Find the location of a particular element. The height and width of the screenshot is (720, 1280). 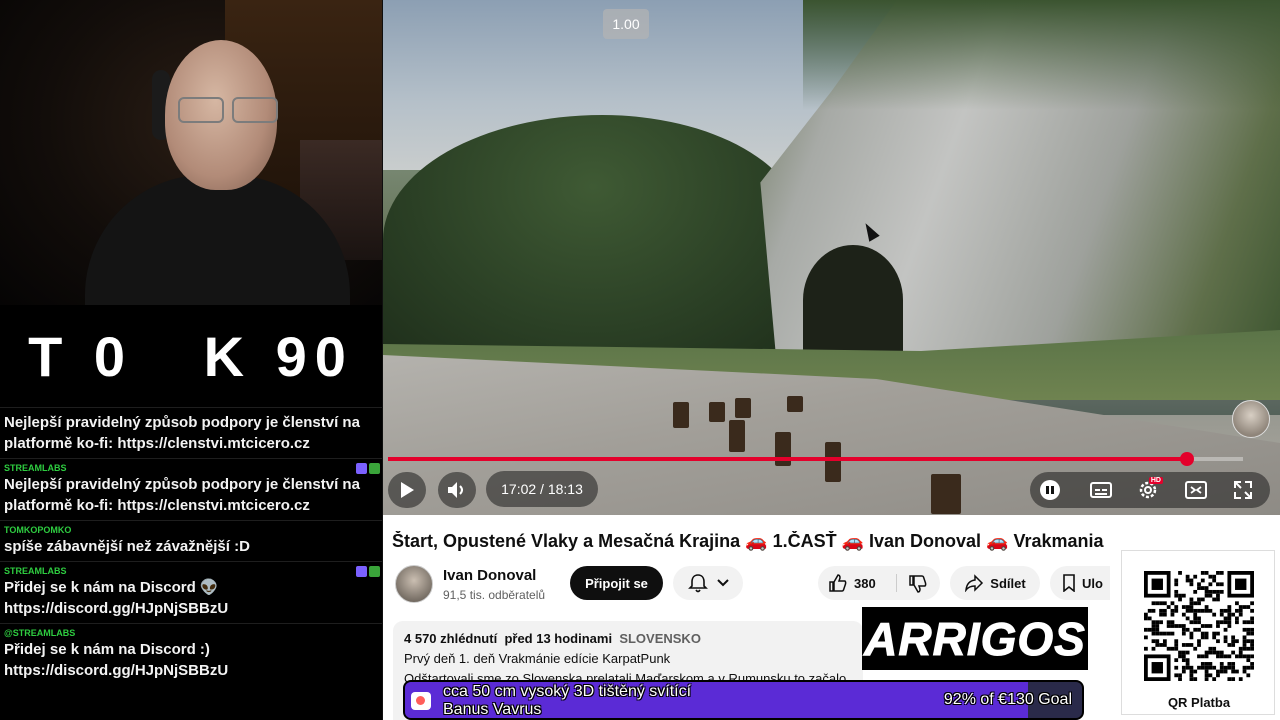

volume-icon is located at coordinates (455, 490).